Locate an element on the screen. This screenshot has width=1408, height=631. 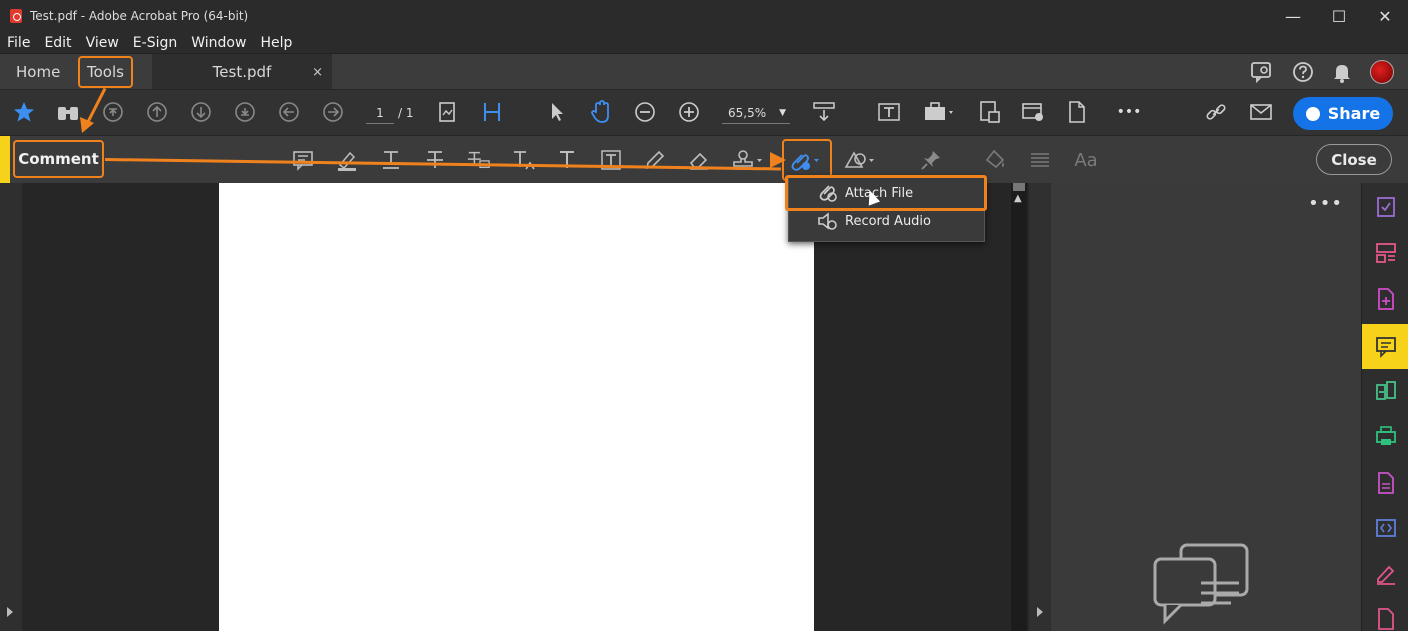
scroll-up-icon: ▲ is located at coordinates (1018, 198).